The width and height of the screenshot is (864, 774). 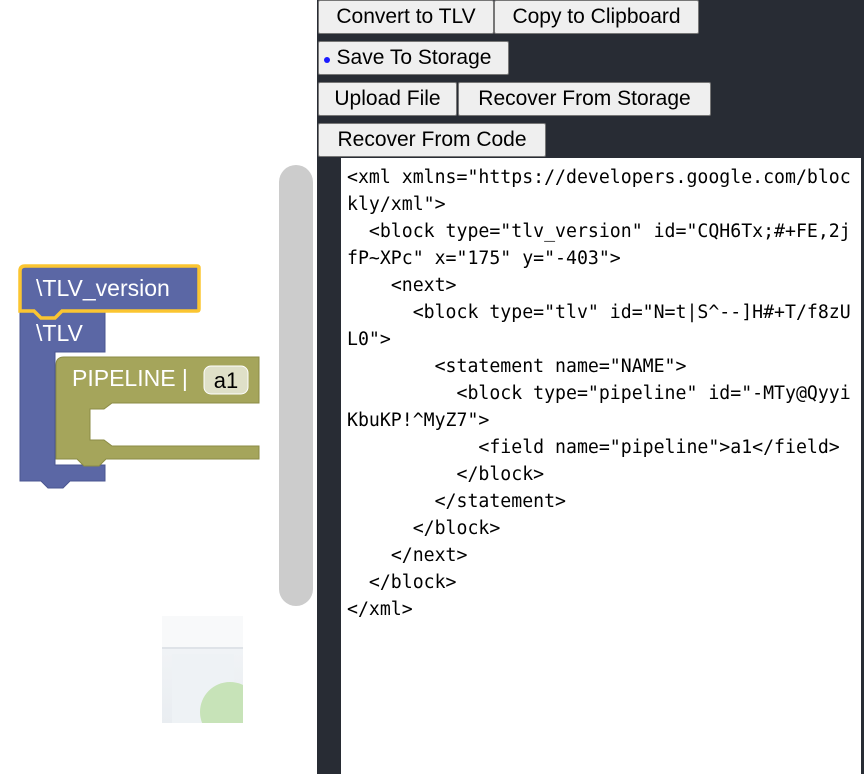 What do you see at coordinates (60, 333) in the screenshot?
I see `tlv-label: \TLV` at bounding box center [60, 333].